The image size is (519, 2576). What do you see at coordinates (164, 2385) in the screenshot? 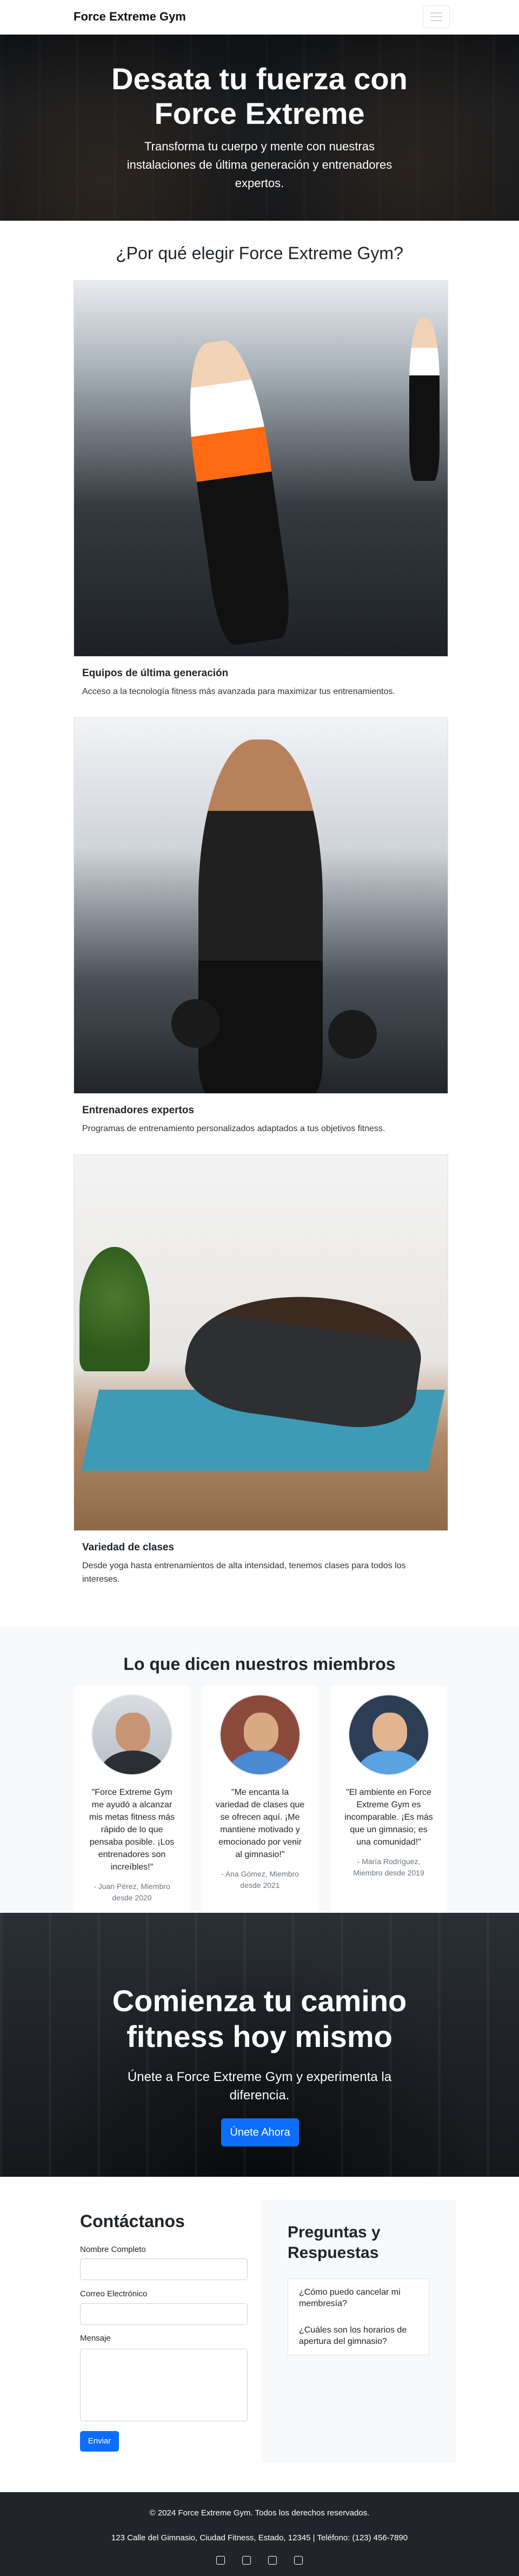
I see `message-textarea` at bounding box center [164, 2385].